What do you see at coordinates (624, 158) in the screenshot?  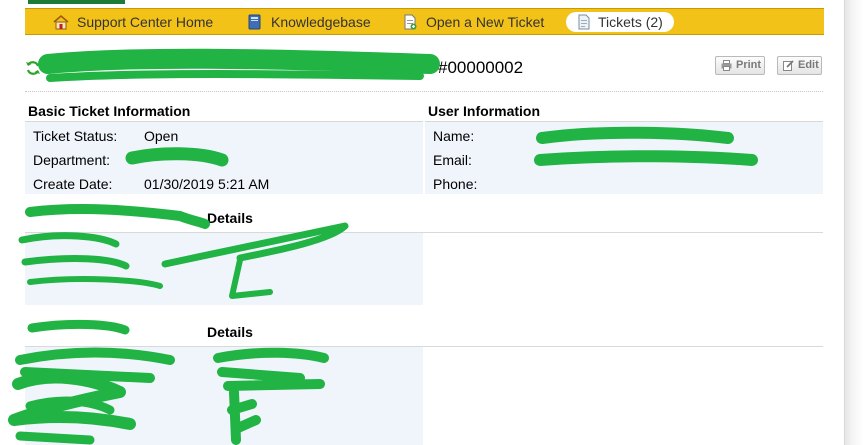 I see `user-info-table` at bounding box center [624, 158].